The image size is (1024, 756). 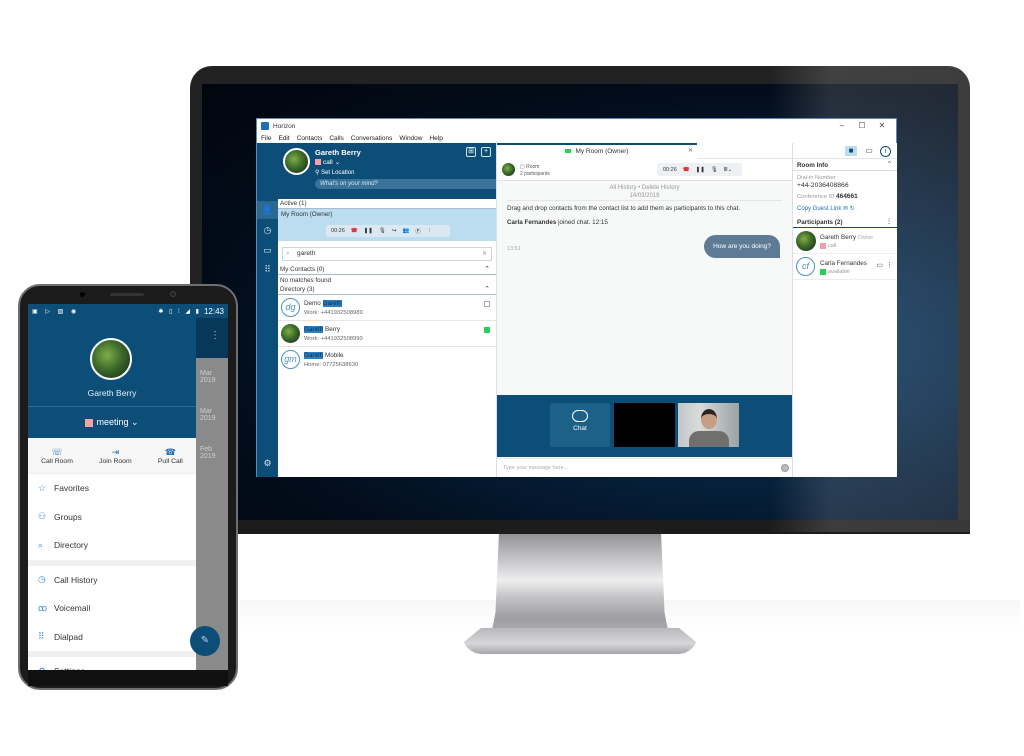 What do you see at coordinates (728, 170) in the screenshot?
I see `dtmf-icon: Ⅲ⌄` at bounding box center [728, 170].